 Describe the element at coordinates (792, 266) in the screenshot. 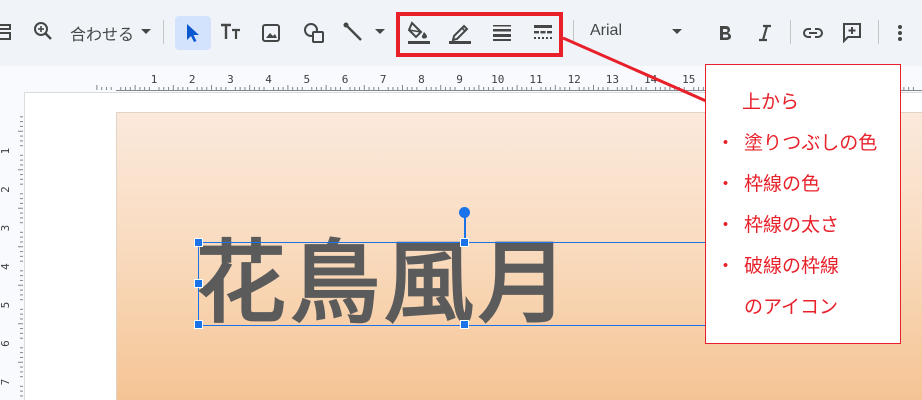

I see `callout-item: 破線の枠線` at that location.